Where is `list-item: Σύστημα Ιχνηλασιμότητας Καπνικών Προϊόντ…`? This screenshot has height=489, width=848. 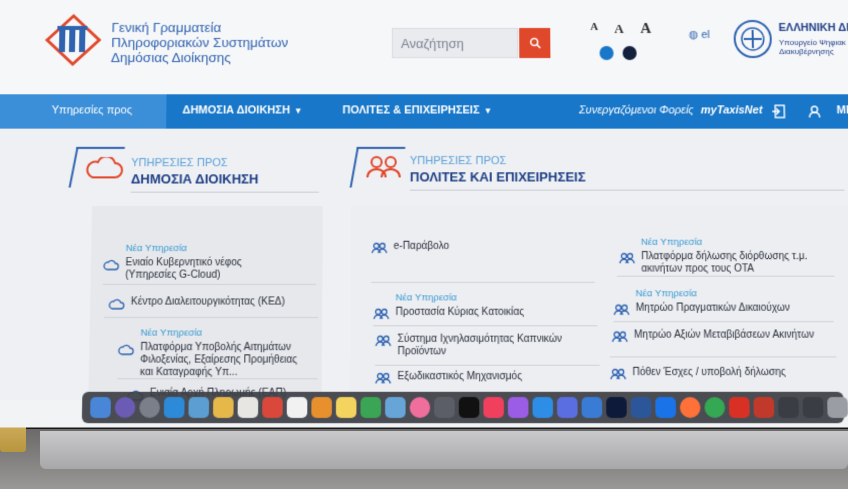
list-item: Σύστημα Ιχνηλασιμότητας Καπνικών Προϊόντ… is located at coordinates (487, 346).